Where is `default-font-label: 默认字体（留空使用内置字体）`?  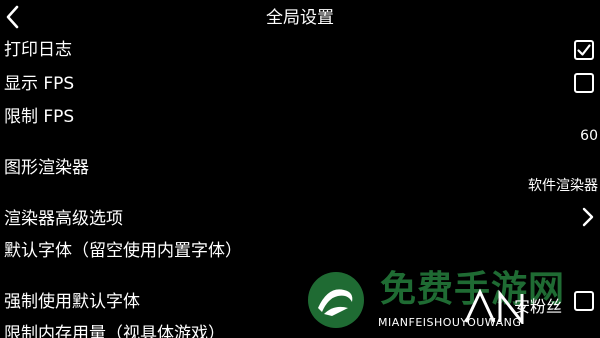 default-font-label: 默认字体（留空使用内置字体） is located at coordinates (123, 251).